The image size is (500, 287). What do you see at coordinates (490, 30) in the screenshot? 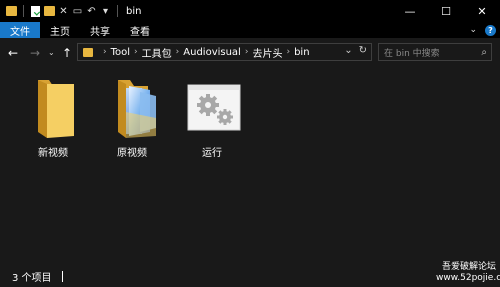
I see `help-icon: ?` at bounding box center [490, 30].